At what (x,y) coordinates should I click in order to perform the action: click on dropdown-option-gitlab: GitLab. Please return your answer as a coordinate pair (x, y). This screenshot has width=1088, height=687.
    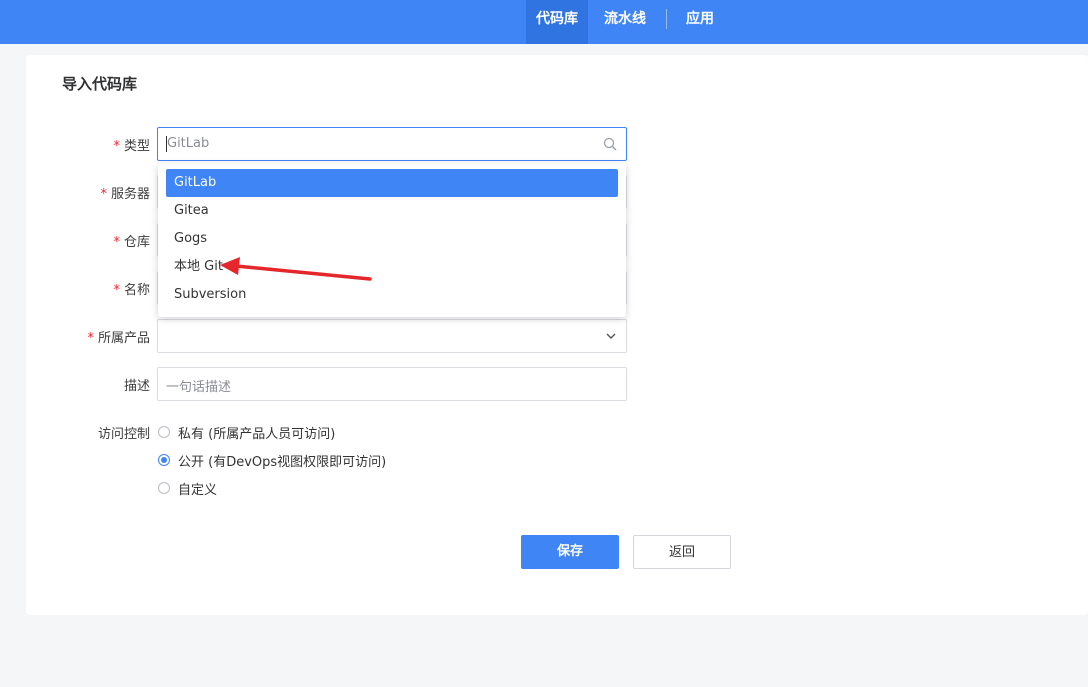
    Looking at the image, I should click on (392, 183).